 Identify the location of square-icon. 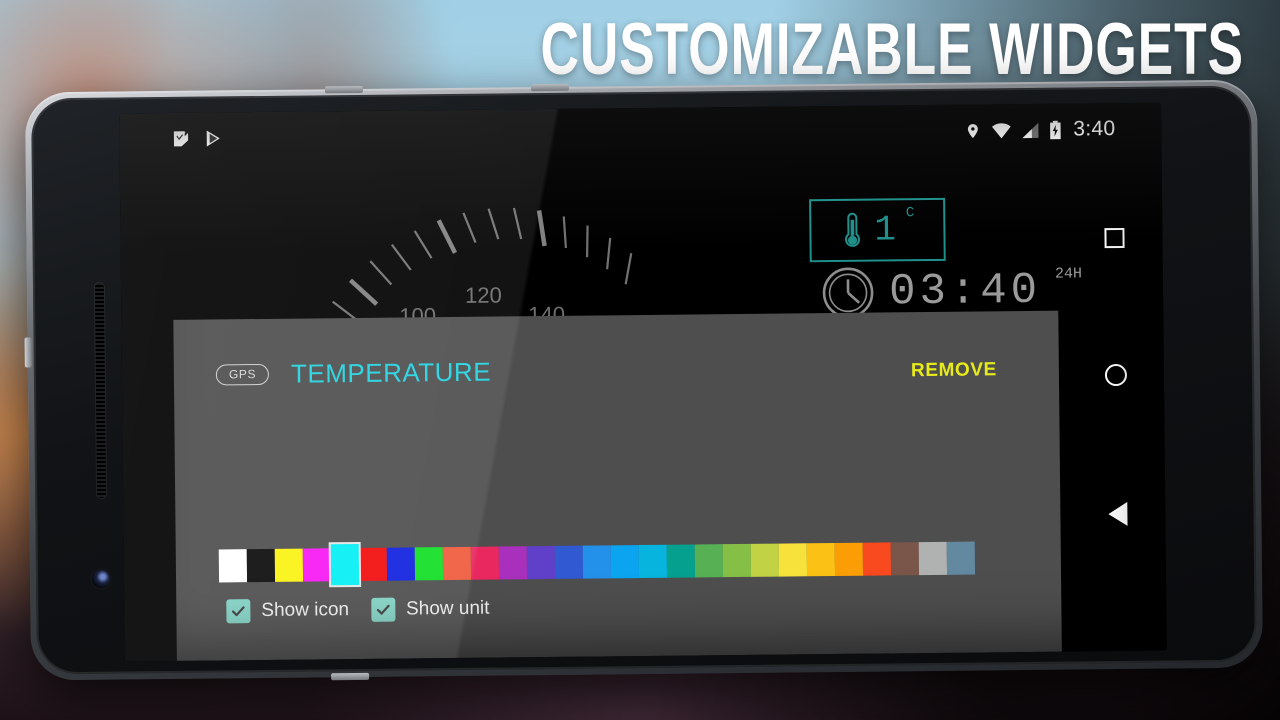
(1114, 238).